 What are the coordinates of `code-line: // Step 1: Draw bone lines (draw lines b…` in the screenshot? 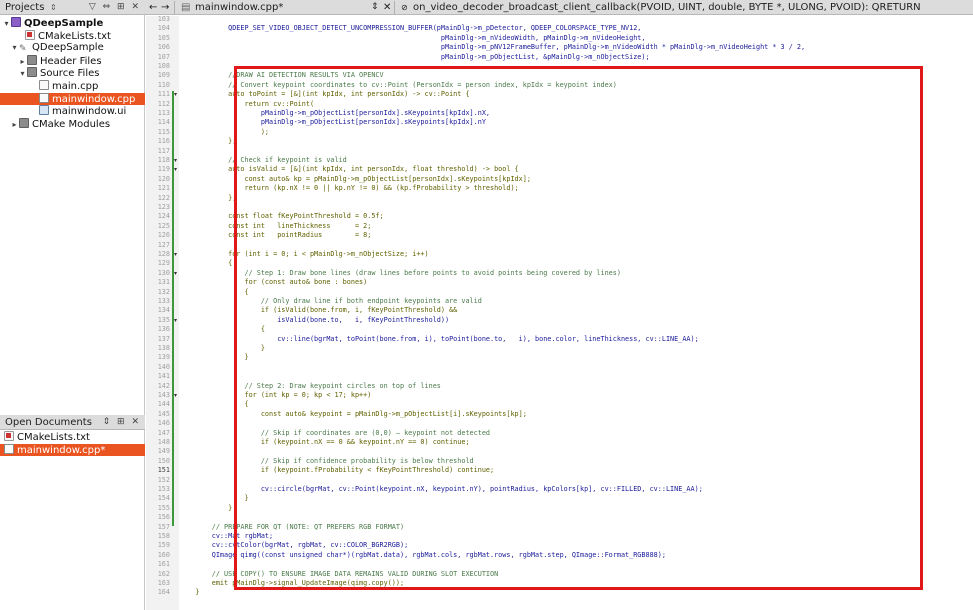 It's located at (399, 273).